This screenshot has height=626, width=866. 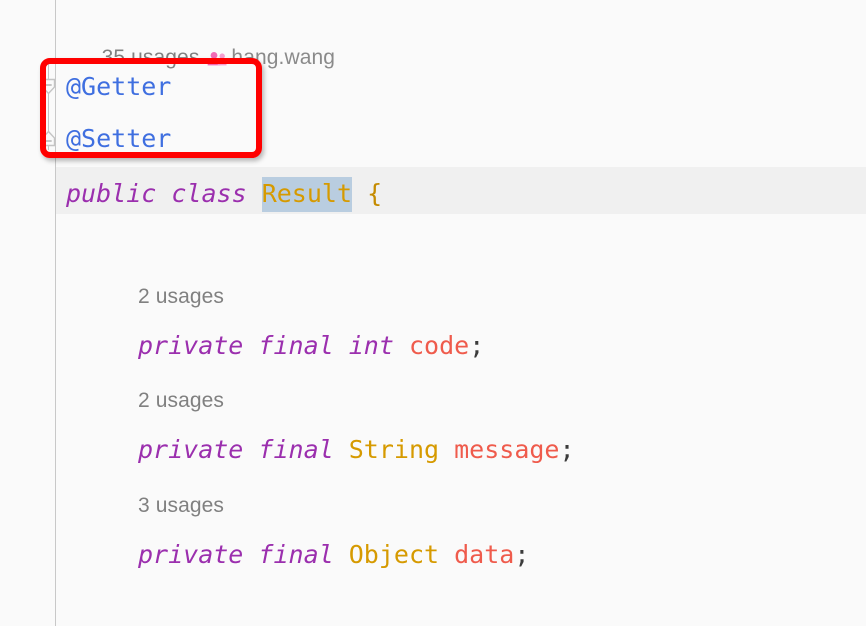 What do you see at coordinates (48, 138) in the screenshot?
I see `annotation-fold-marker-setter-icon` at bounding box center [48, 138].